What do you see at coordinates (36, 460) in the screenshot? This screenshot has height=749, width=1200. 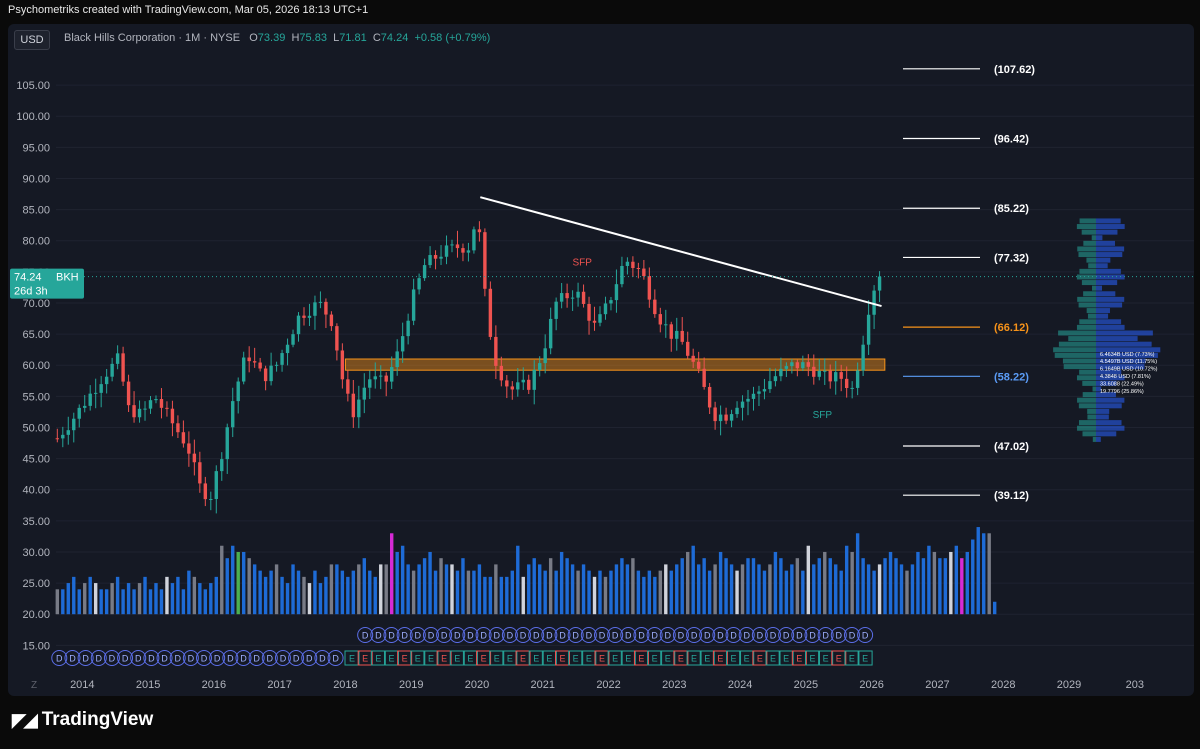 I see `y-tick-label: 45.00` at bounding box center [36, 460].